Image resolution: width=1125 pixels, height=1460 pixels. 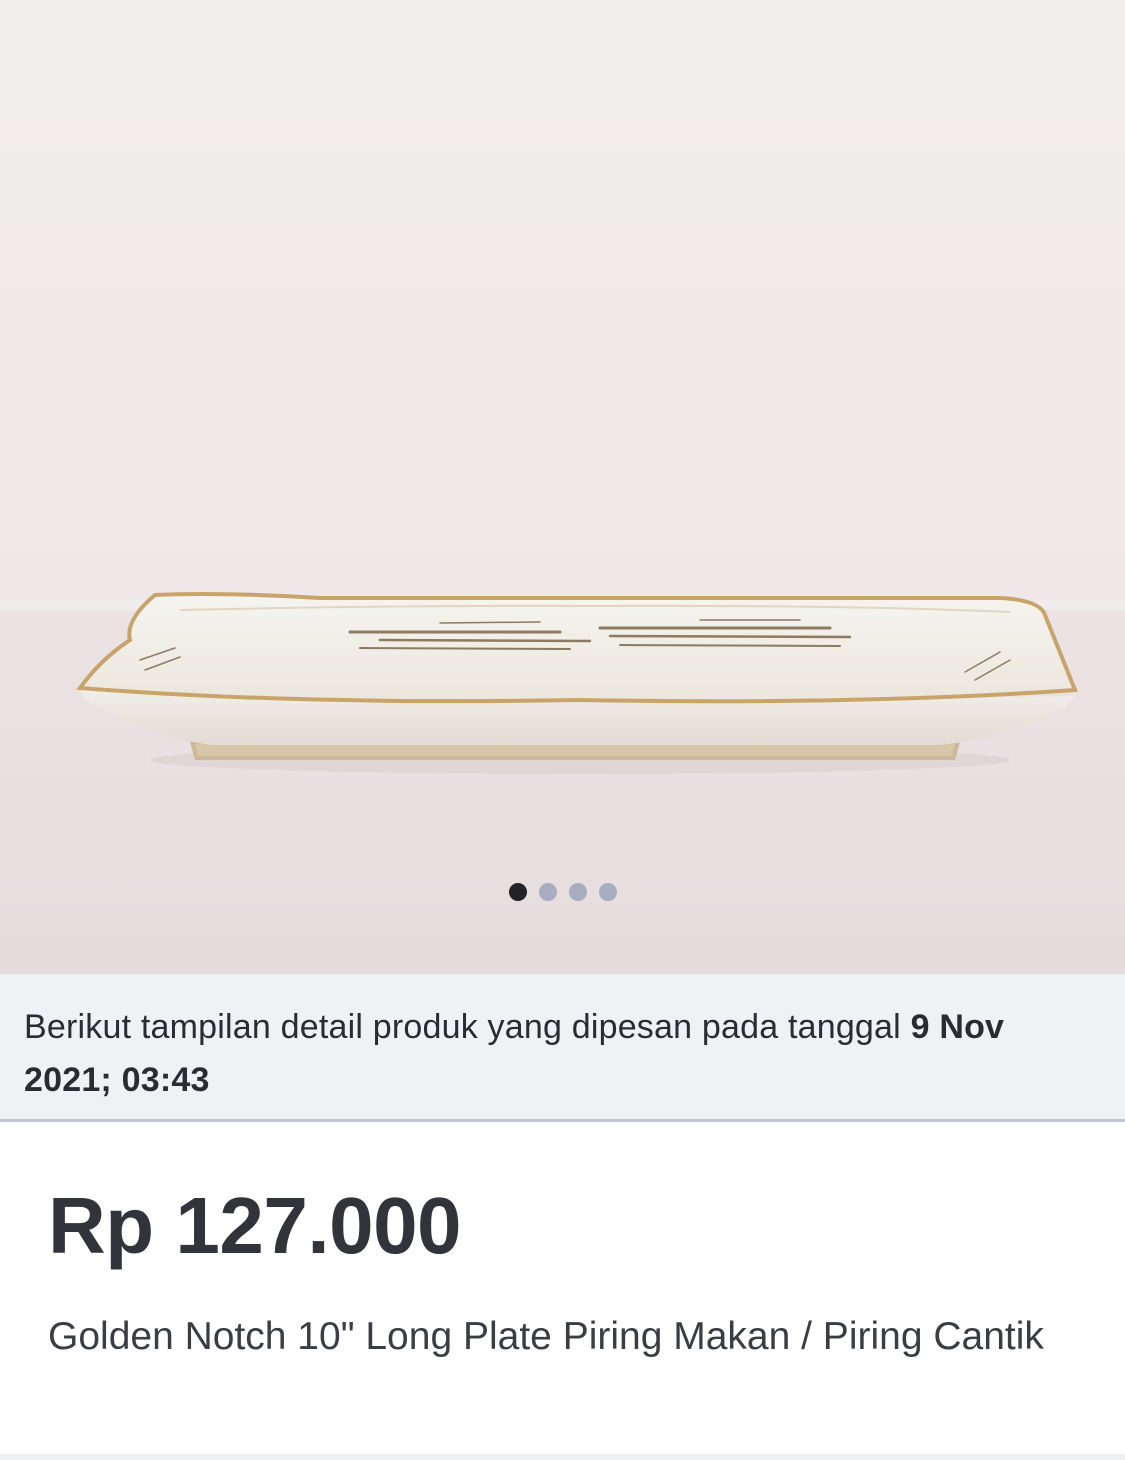 What do you see at coordinates (562, 892) in the screenshot?
I see `carousel-indicator` at bounding box center [562, 892].